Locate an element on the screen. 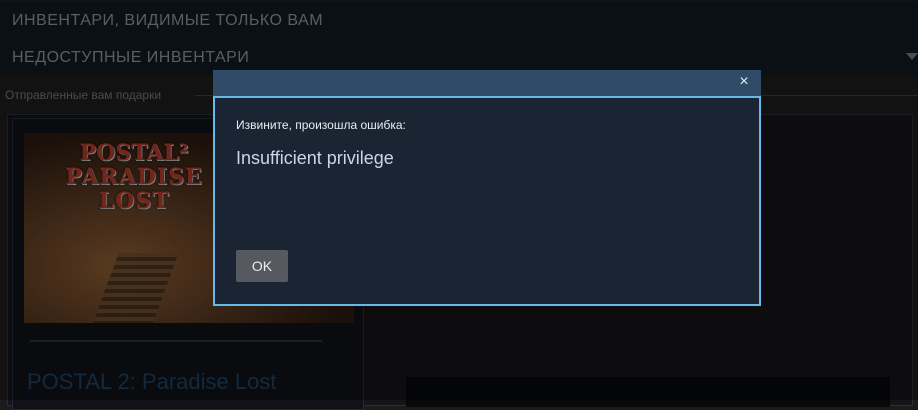 The image size is (918, 410). error-heading: Извините, произошла ошибка: is located at coordinates (321, 125).